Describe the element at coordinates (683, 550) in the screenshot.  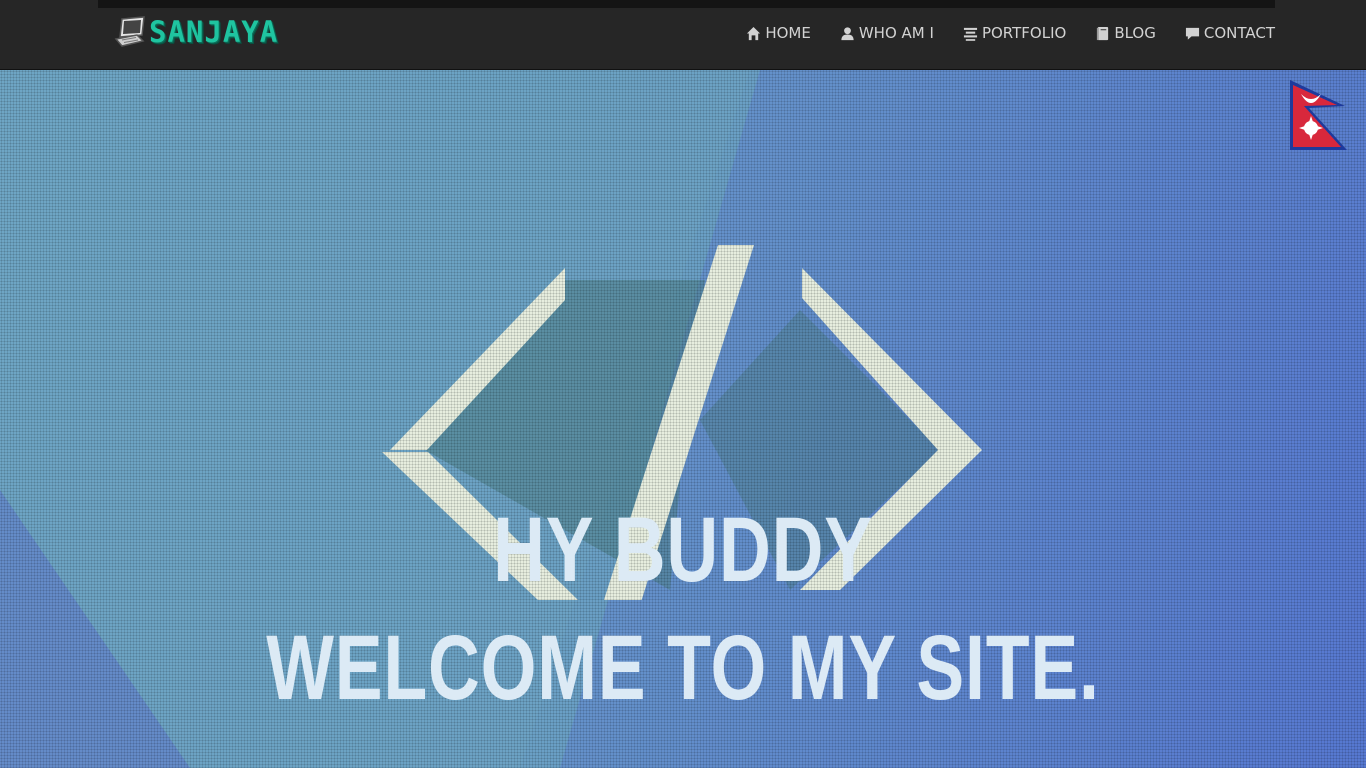
I see `hero-greeting: HY BUDDY` at that location.